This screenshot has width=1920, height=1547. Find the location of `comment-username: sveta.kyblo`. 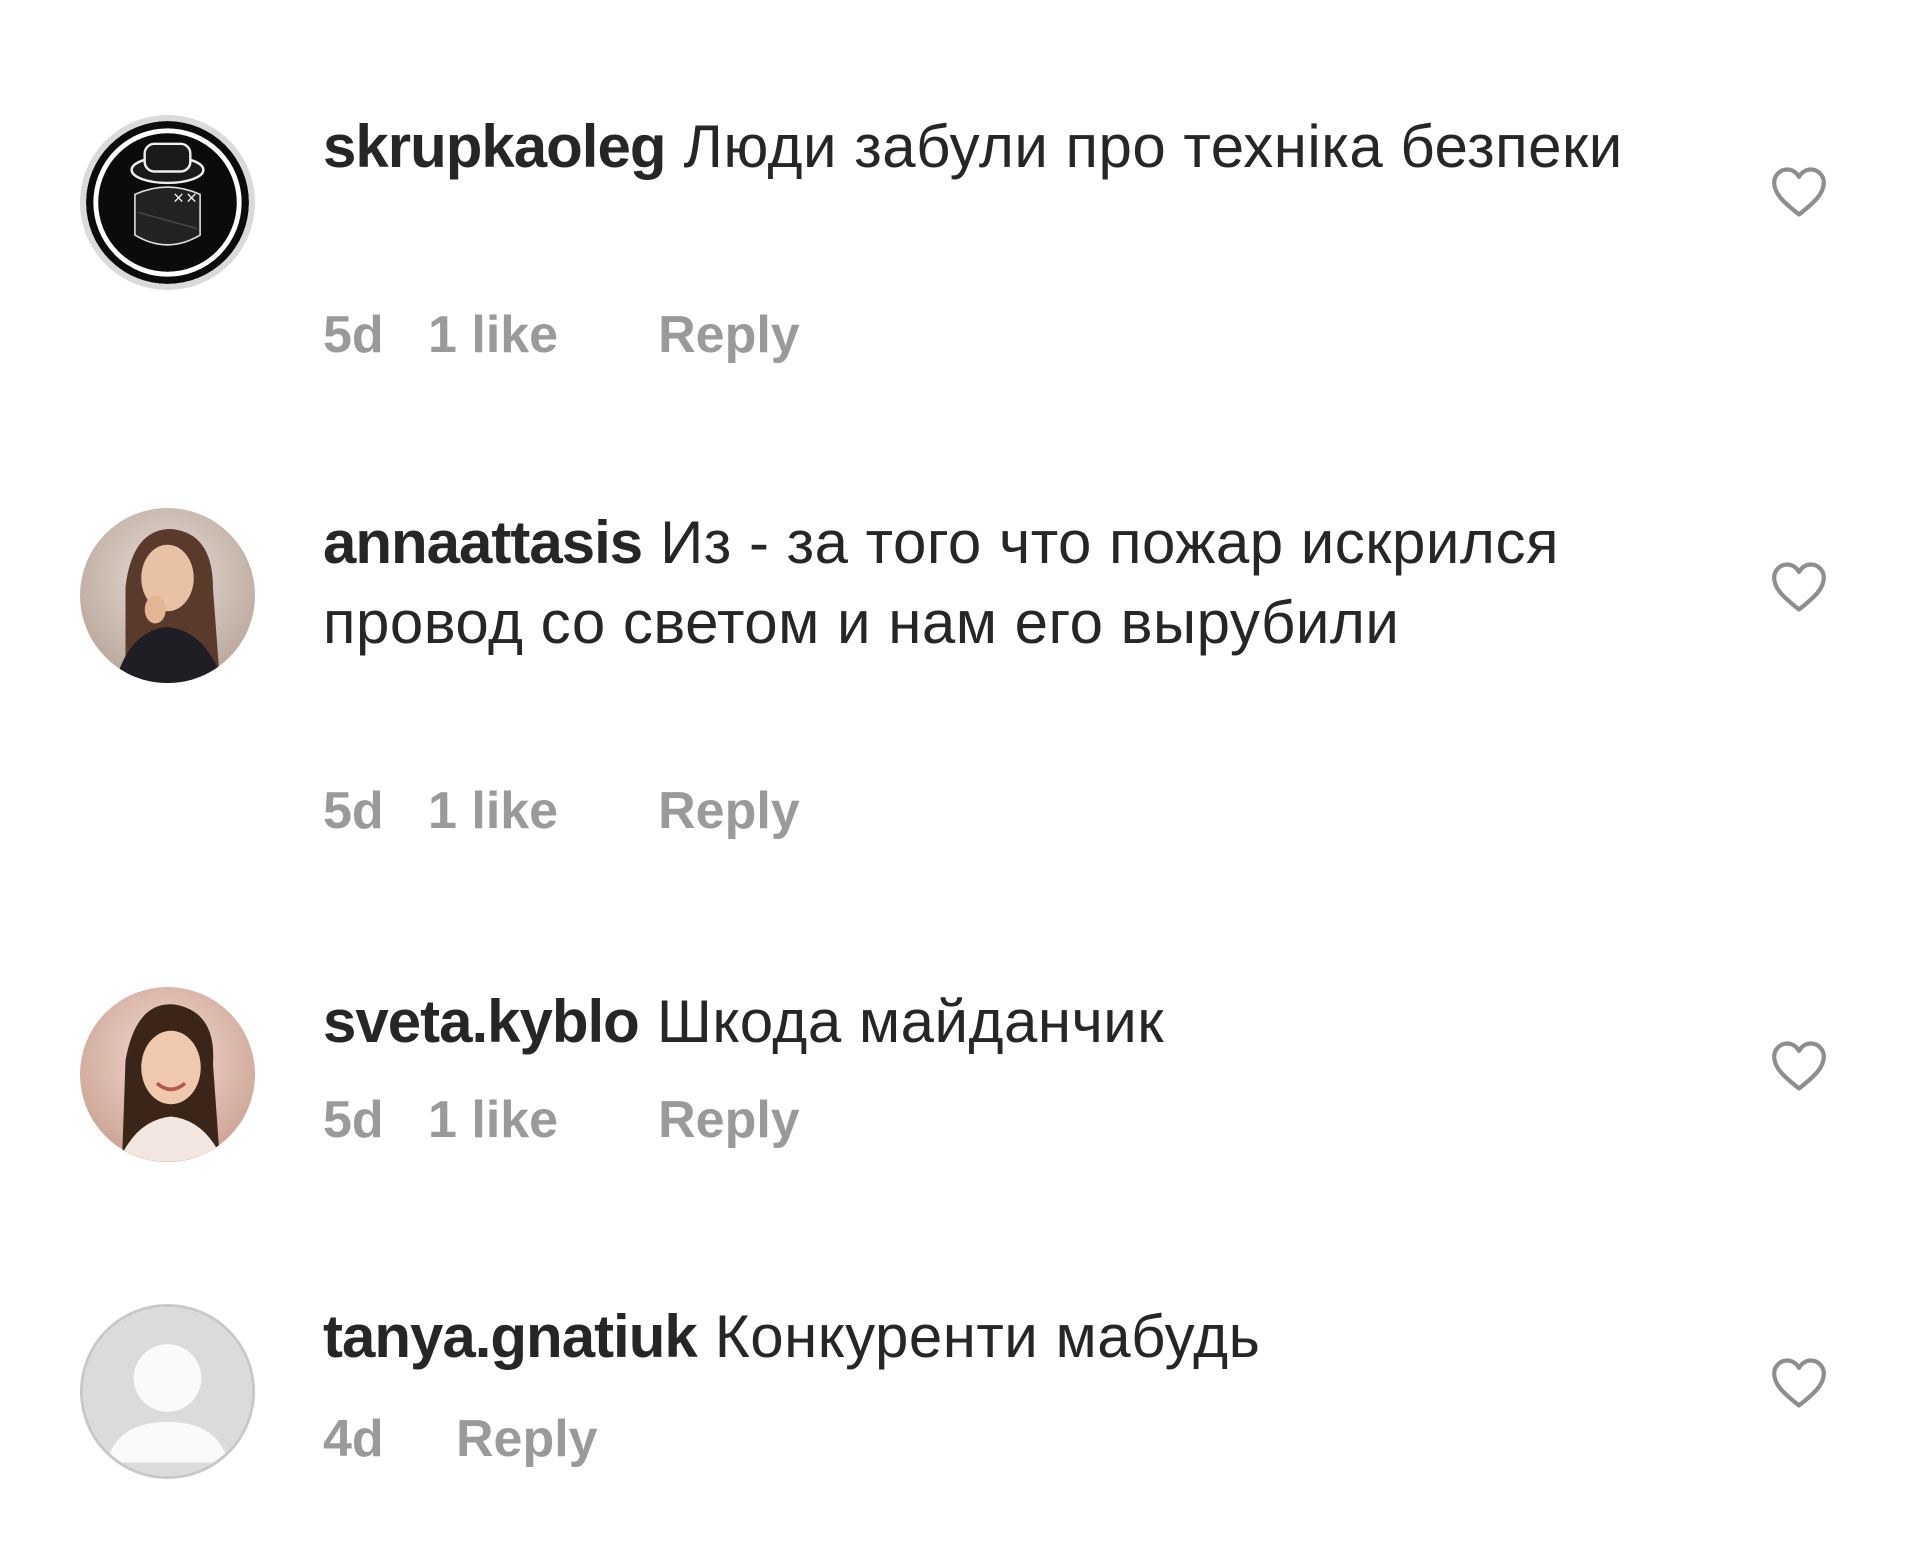

comment-username: sveta.kyblo is located at coordinates (481, 1021).